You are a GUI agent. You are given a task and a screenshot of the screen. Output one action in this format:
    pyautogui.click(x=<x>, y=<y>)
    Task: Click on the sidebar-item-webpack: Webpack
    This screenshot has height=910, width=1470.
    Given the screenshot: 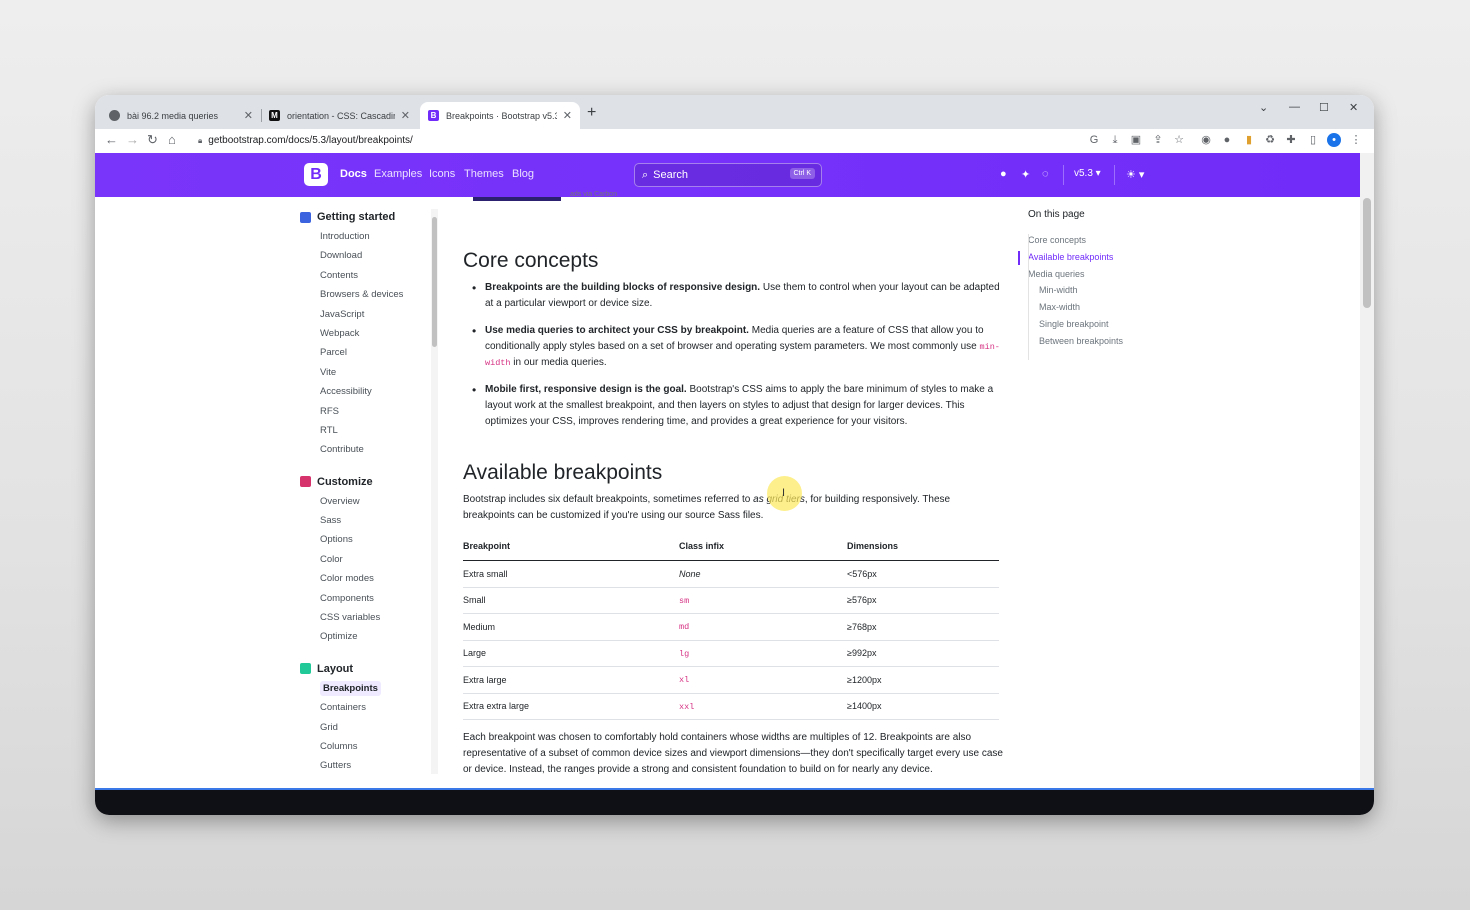 What is the action you would take?
    pyautogui.click(x=365, y=333)
    